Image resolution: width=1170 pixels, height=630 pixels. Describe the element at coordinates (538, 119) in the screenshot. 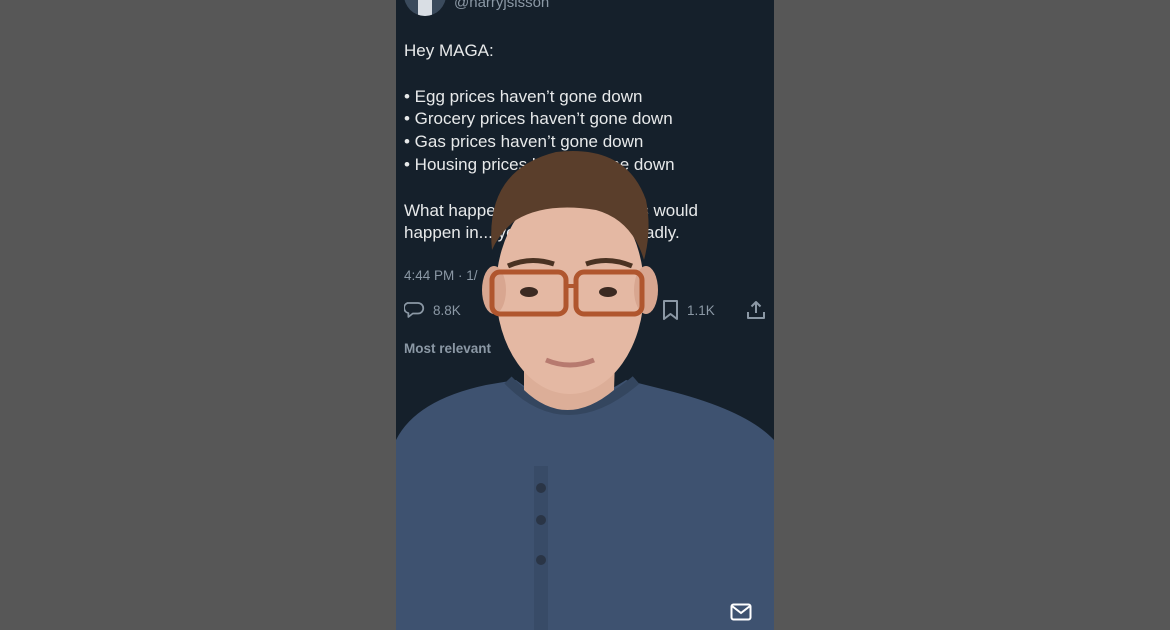

I see `bullet-grocery: • Grocery prices haven’t gone down` at that location.